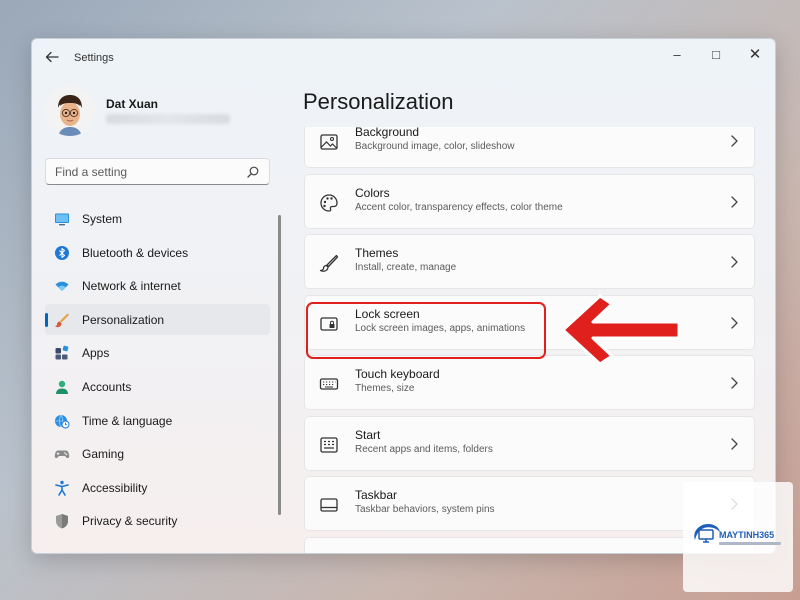 The height and width of the screenshot is (600, 800). I want to click on sidebar-item-accounts: Accounts, so click(157, 386).